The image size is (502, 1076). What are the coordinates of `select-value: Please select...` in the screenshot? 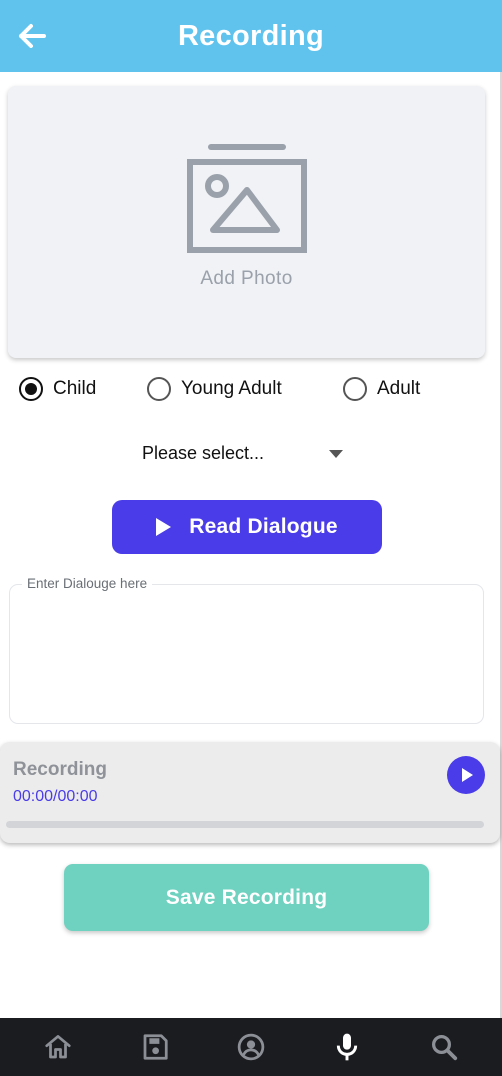 It's located at (203, 452).